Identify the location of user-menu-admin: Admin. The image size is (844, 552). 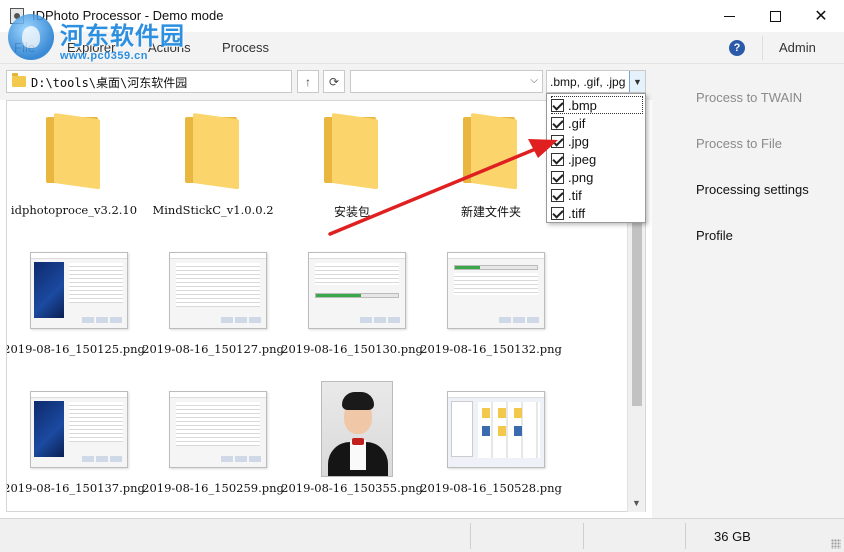
(797, 47).